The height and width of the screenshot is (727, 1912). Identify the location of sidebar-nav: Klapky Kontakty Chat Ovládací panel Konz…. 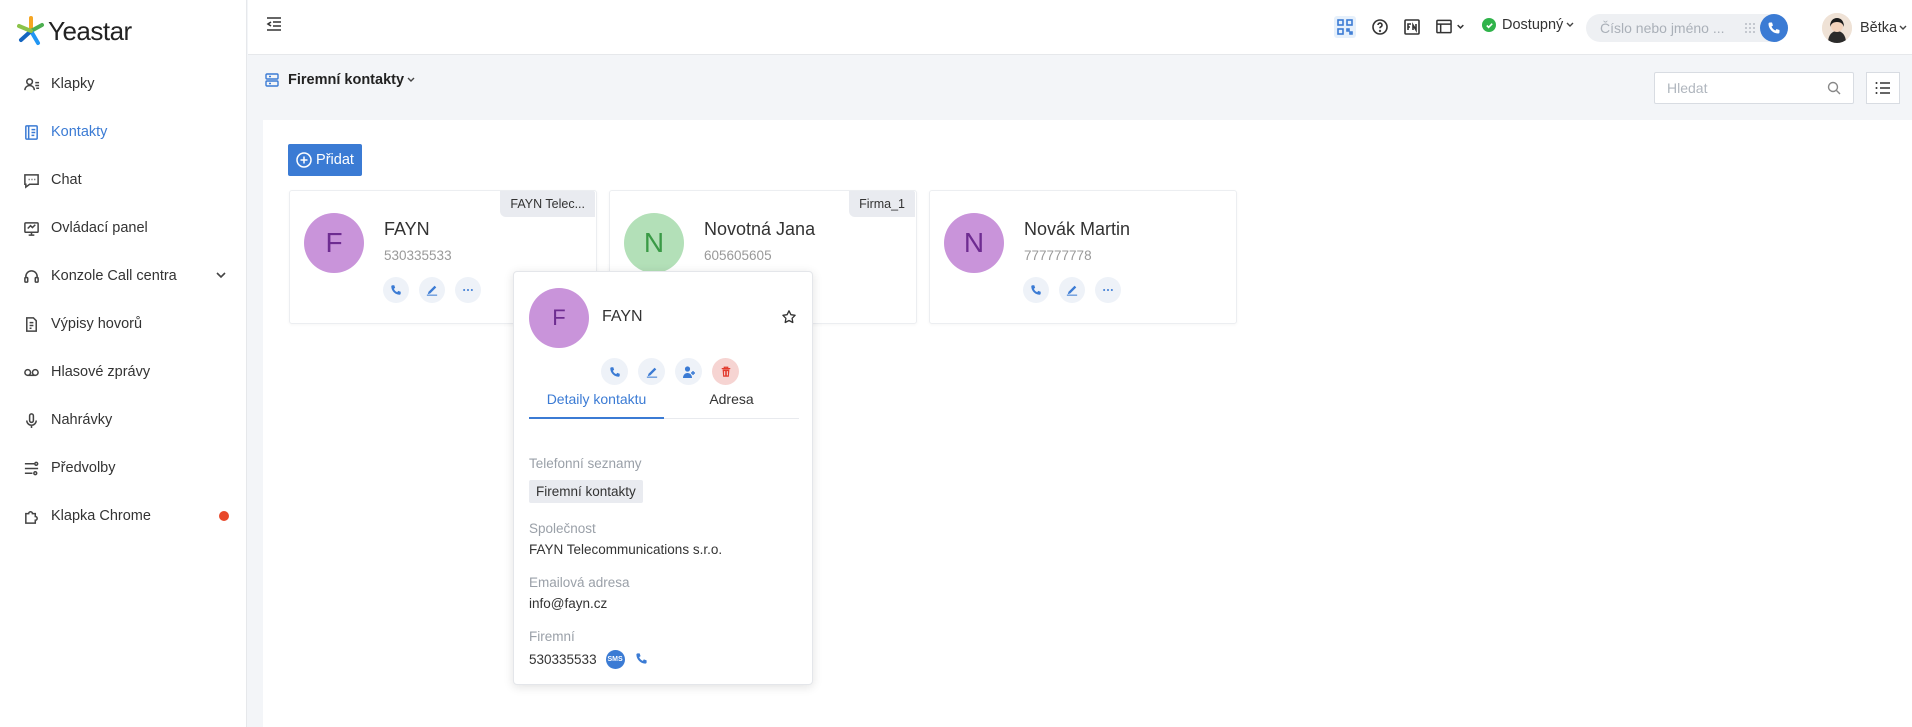
(123, 300).